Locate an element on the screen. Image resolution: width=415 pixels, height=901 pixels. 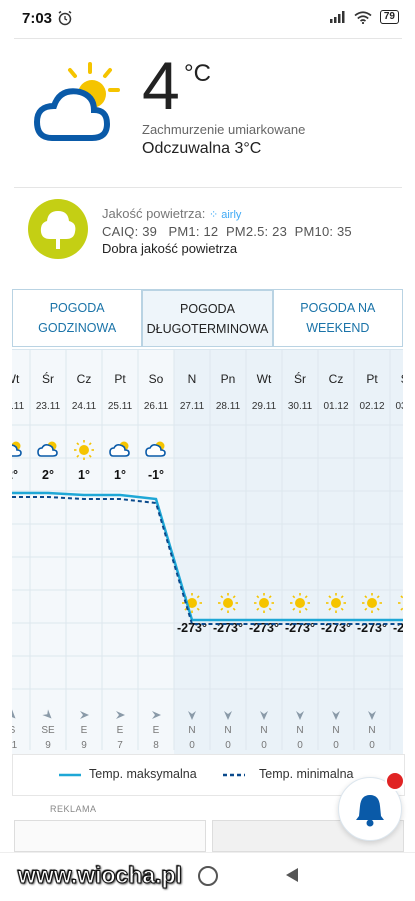
dashed-line-swatch is located at coordinates (234, 775).